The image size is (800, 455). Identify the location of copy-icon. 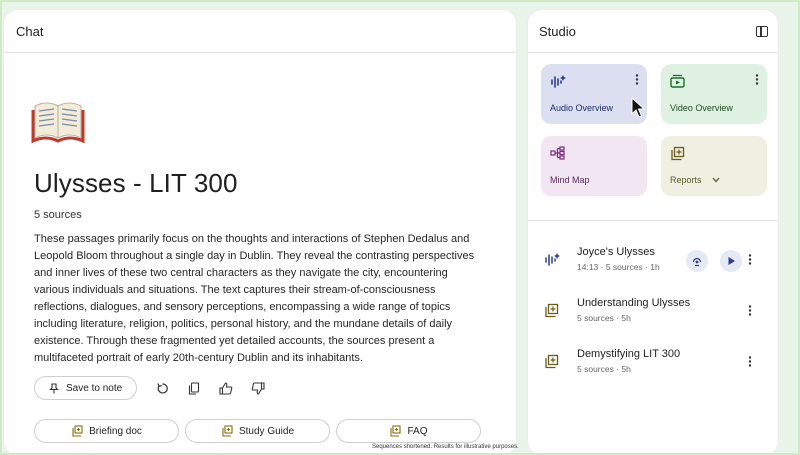
(194, 388).